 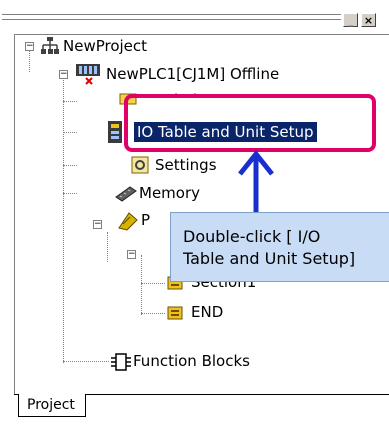 What do you see at coordinates (350, 20) in the screenshot?
I see `minimize-button: _` at bounding box center [350, 20].